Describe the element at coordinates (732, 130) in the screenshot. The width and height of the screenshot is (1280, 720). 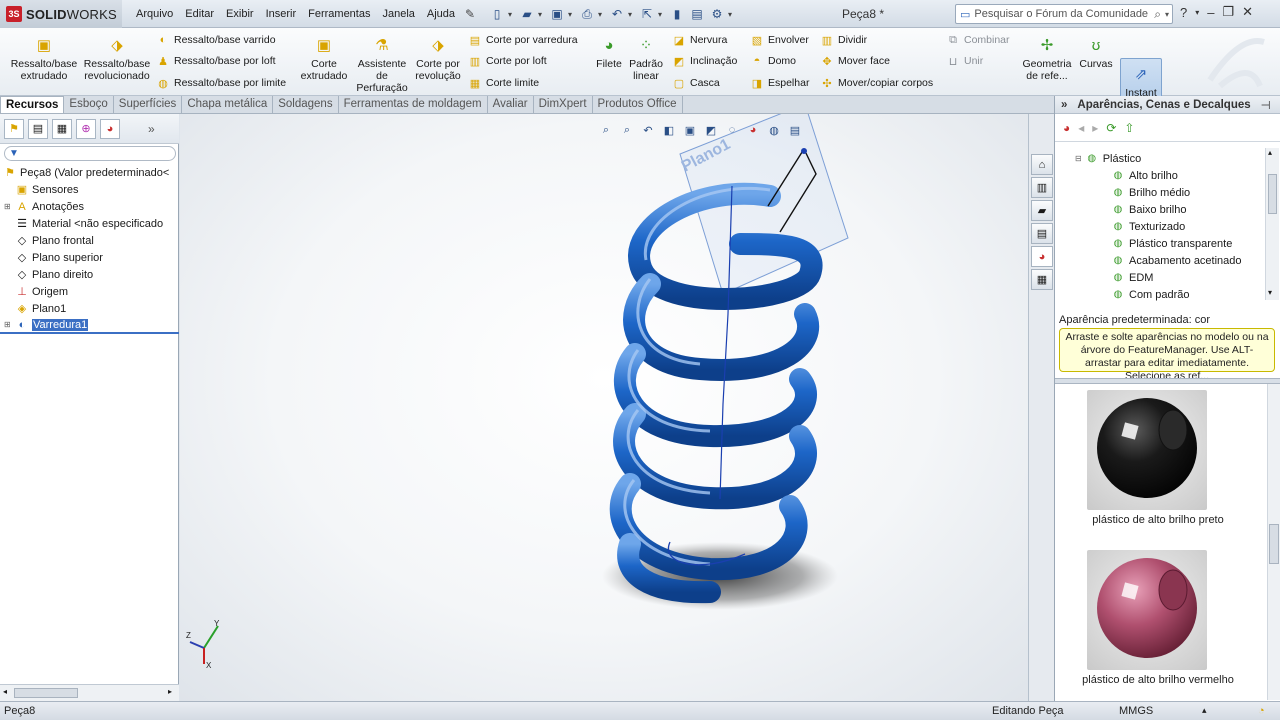
I see `hide-show-items-icon: ◌` at that location.